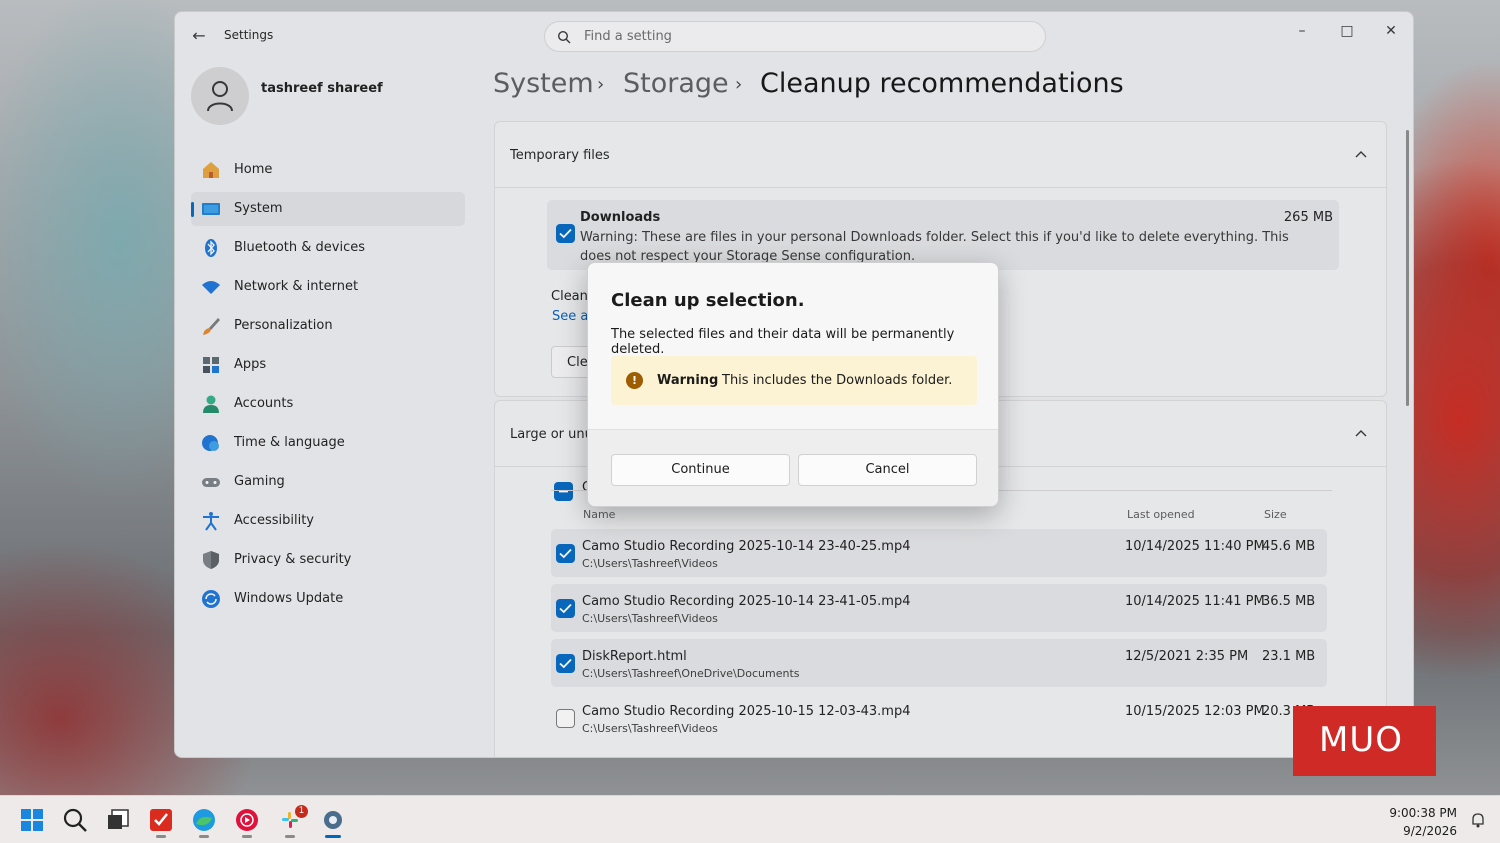 This screenshot has width=1500, height=843. Describe the element at coordinates (1430, 831) in the screenshot. I see `clock-date: 9/2/2026` at that location.